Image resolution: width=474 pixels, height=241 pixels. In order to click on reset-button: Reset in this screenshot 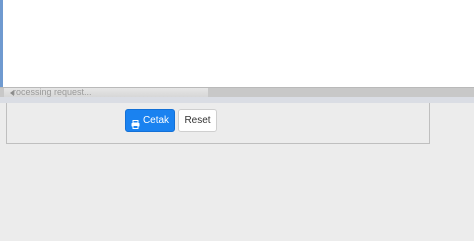, I will do `click(197, 120)`.